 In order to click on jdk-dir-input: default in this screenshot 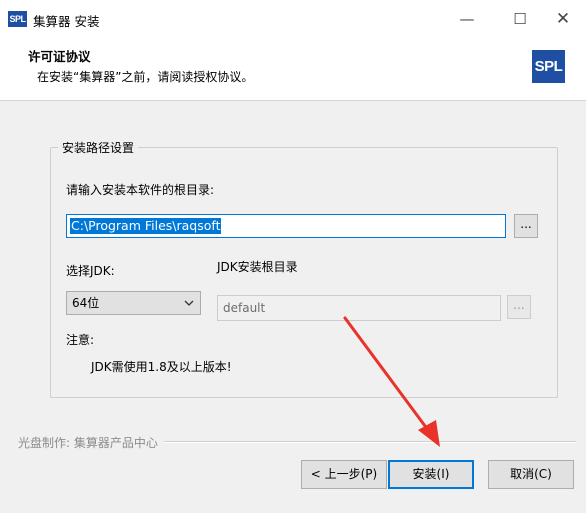, I will do `click(359, 308)`.